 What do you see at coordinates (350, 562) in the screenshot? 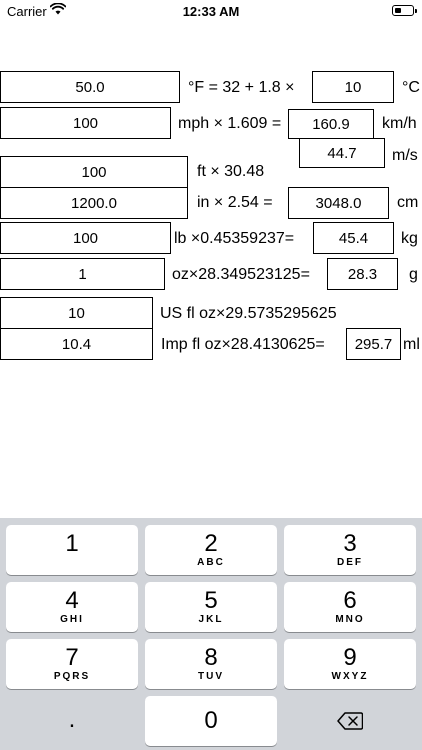
I see `key-3-letters: DEF` at bounding box center [350, 562].